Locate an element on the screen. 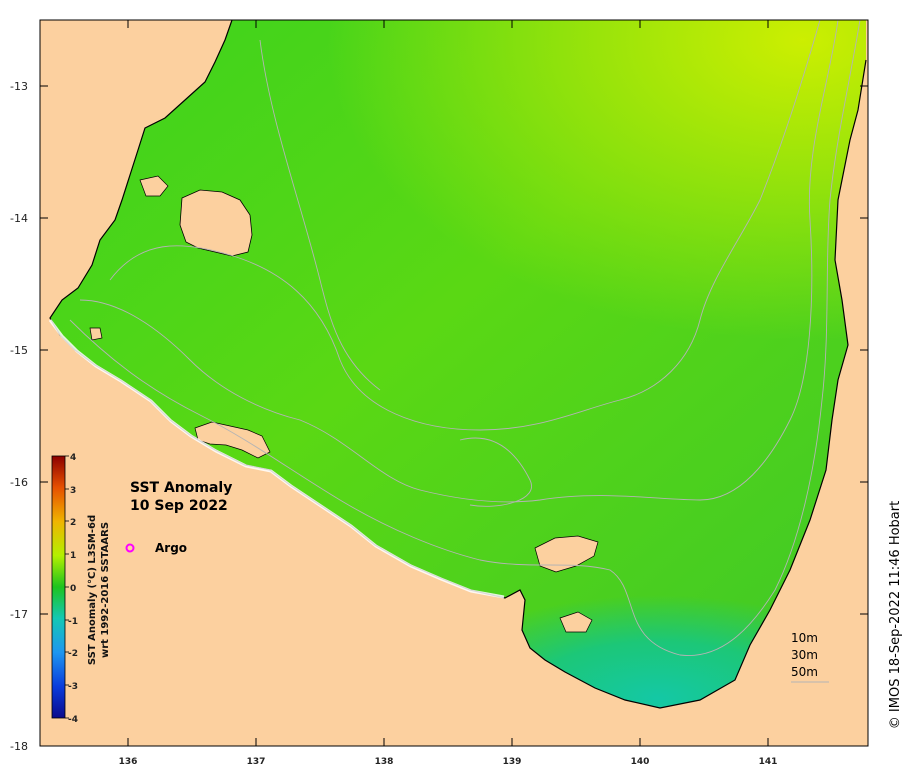 This screenshot has width=910, height=780. depth-label-30m: 30m is located at coordinates (804, 655).